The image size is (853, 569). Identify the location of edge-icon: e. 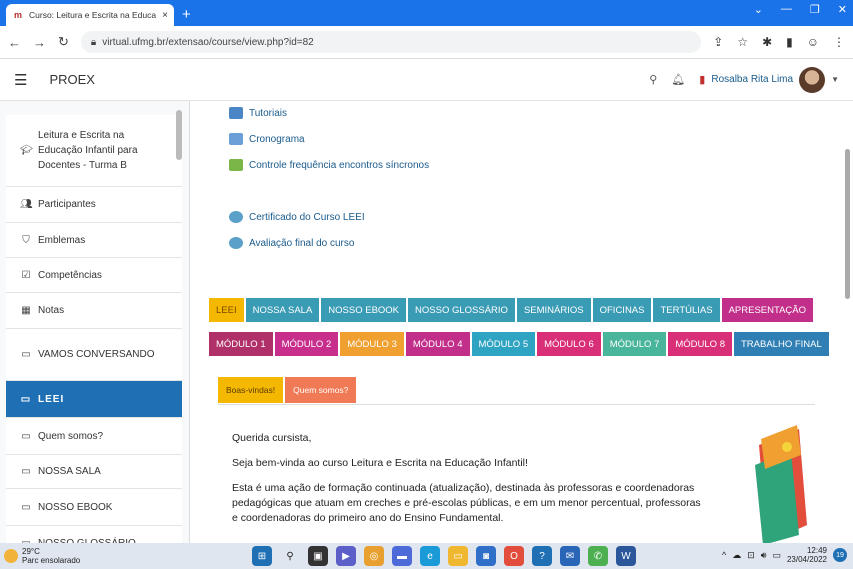
(430, 556).